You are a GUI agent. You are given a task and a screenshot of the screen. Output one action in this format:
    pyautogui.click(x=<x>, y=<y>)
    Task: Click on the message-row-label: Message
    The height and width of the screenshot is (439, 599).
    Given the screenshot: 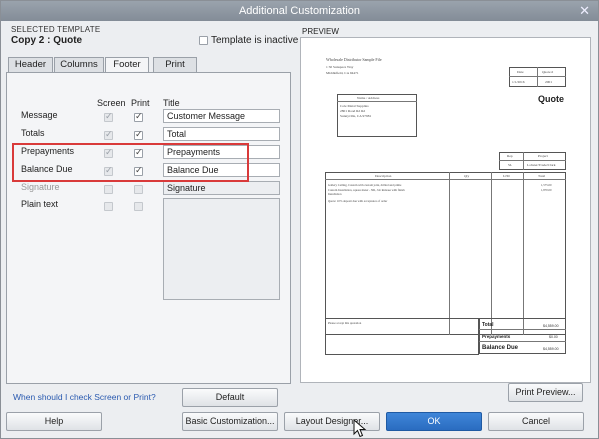 What is the action you would take?
    pyautogui.click(x=39, y=115)
    